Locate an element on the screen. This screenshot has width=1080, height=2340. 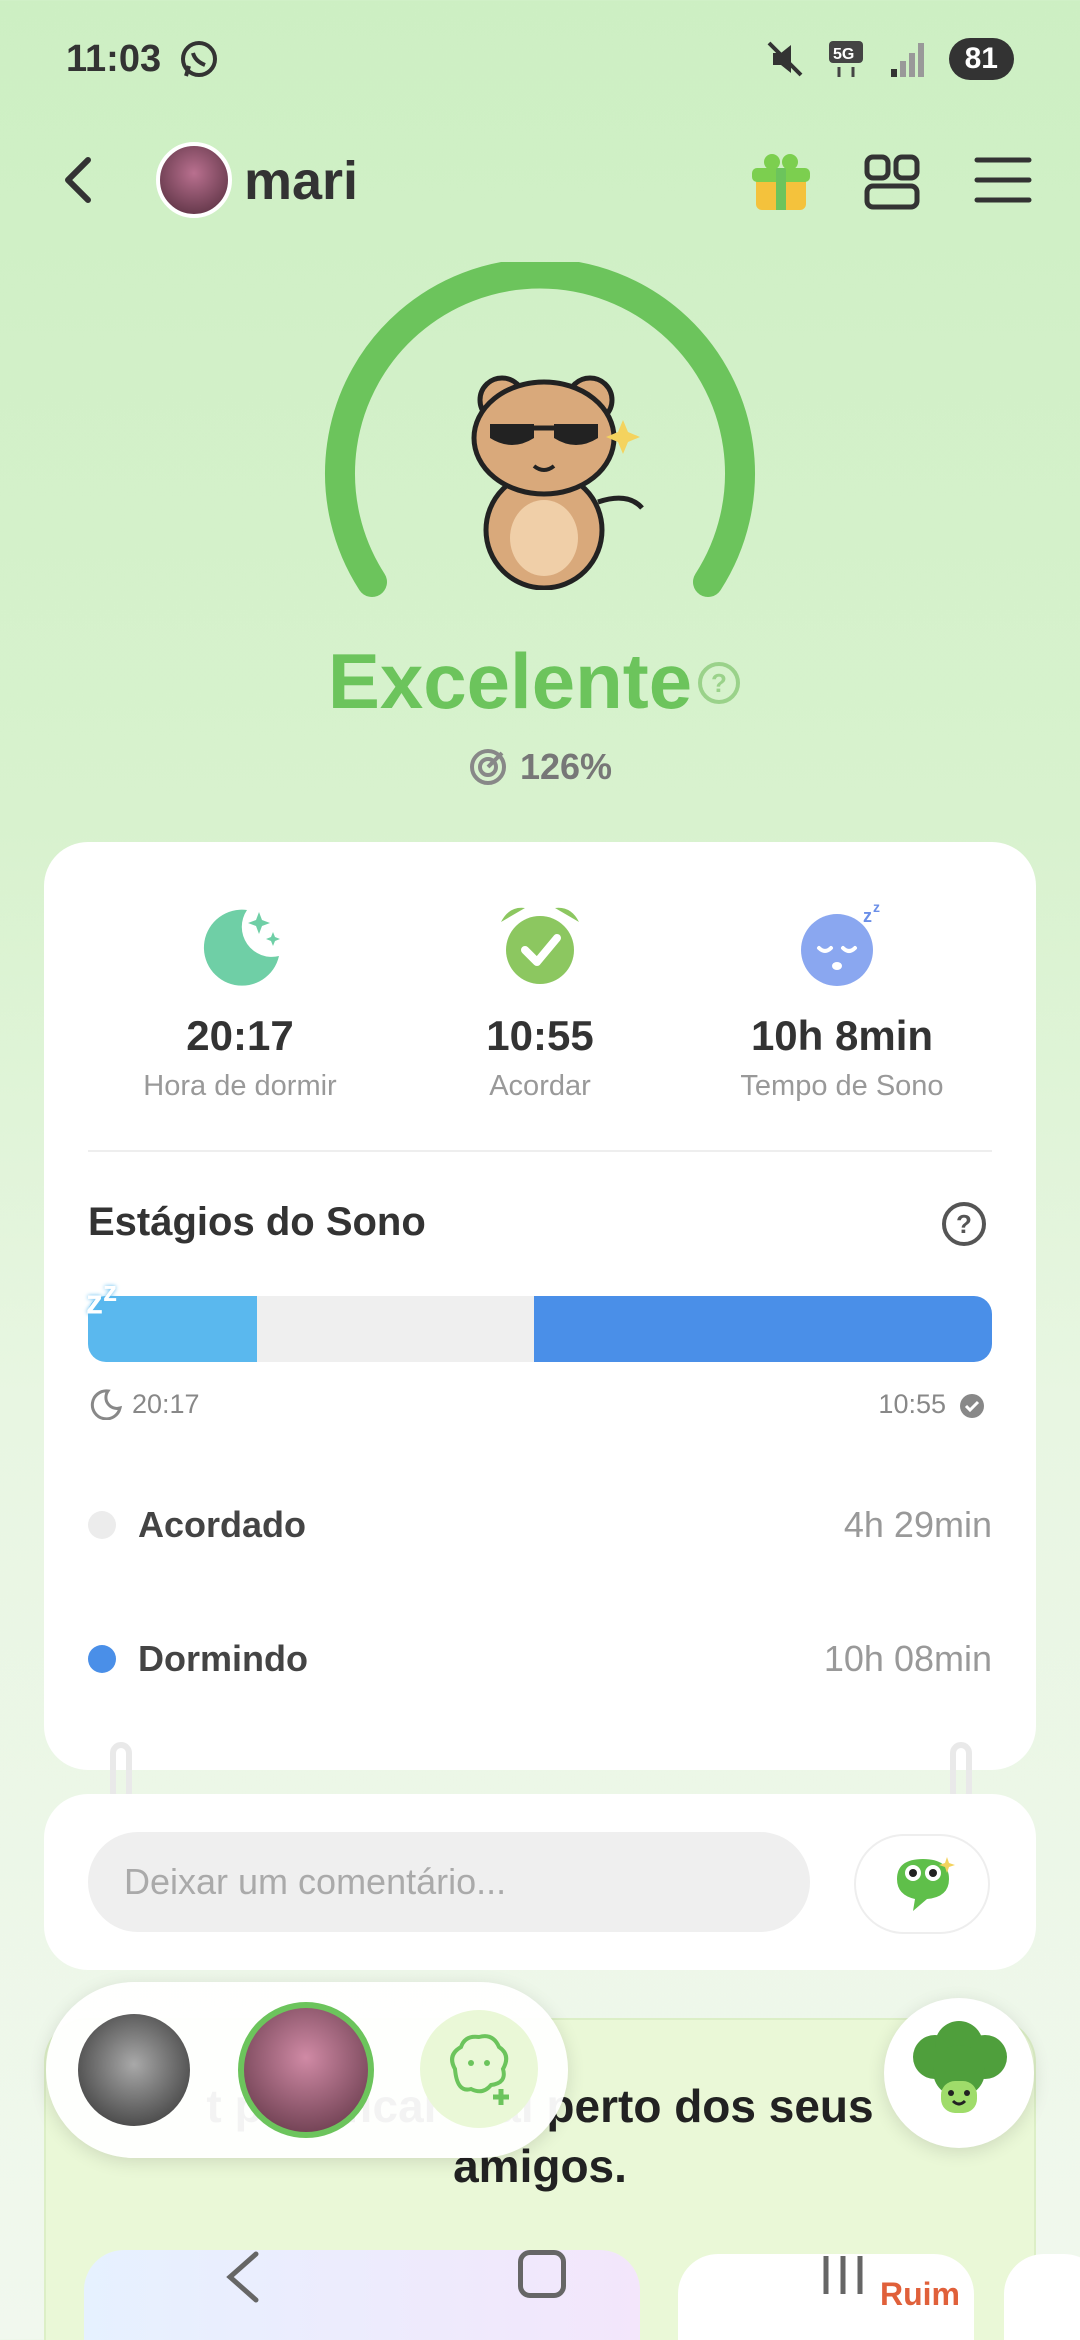
broccoli-icon is located at coordinates (960, 2067).